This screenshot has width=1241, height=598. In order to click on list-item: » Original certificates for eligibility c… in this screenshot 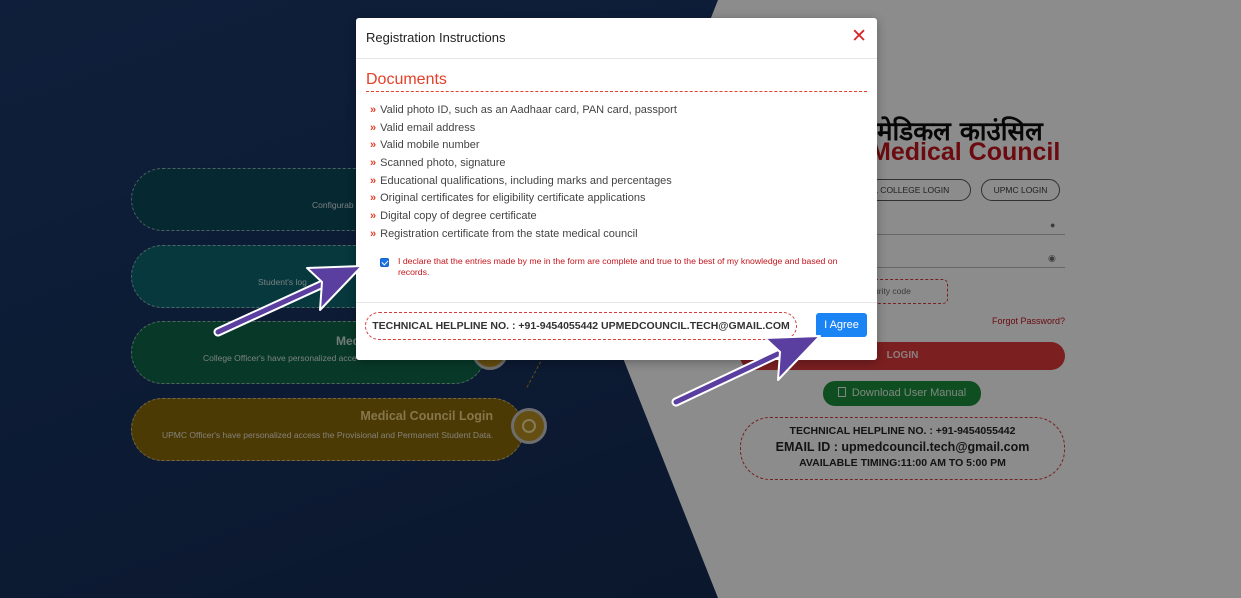, I will do `click(508, 198)`.